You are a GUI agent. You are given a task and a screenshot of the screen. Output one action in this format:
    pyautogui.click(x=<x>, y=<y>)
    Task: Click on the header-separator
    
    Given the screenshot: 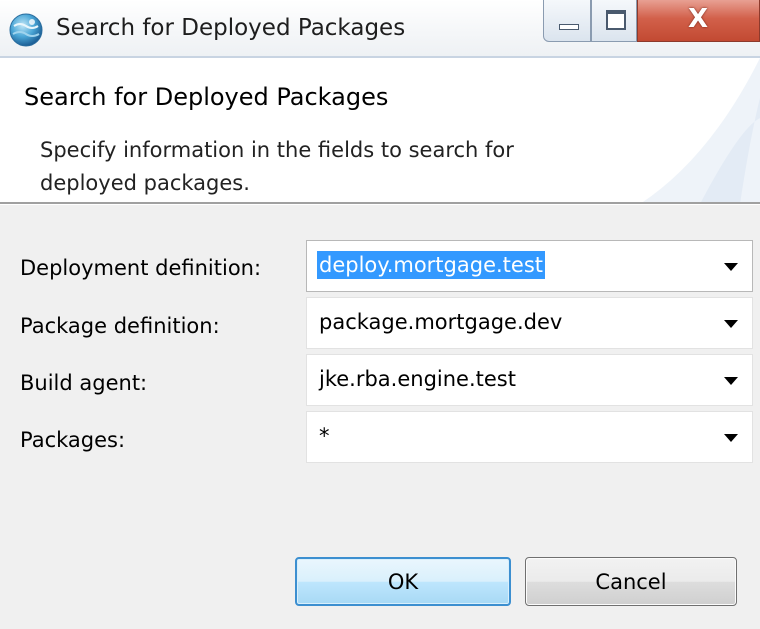 What is the action you would take?
    pyautogui.click(x=380, y=203)
    